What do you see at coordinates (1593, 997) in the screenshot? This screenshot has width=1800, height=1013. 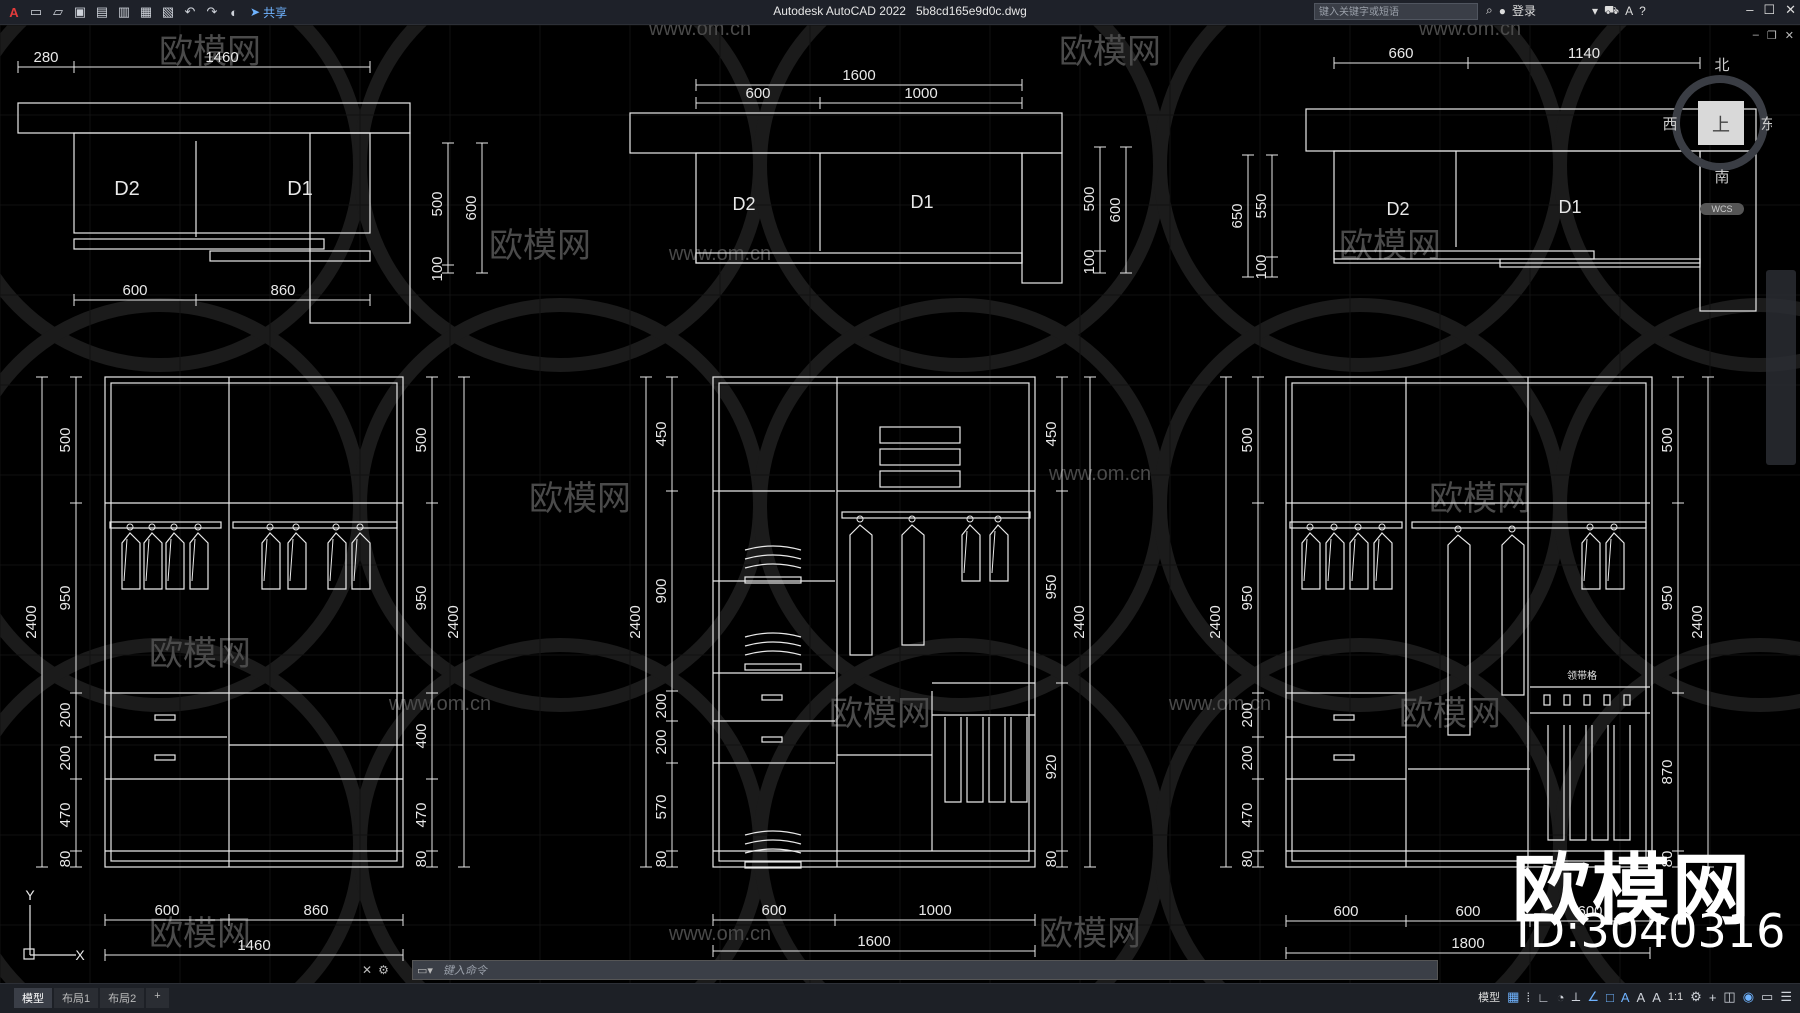 I see `object-snap-tracking-icon: ∠` at bounding box center [1593, 997].